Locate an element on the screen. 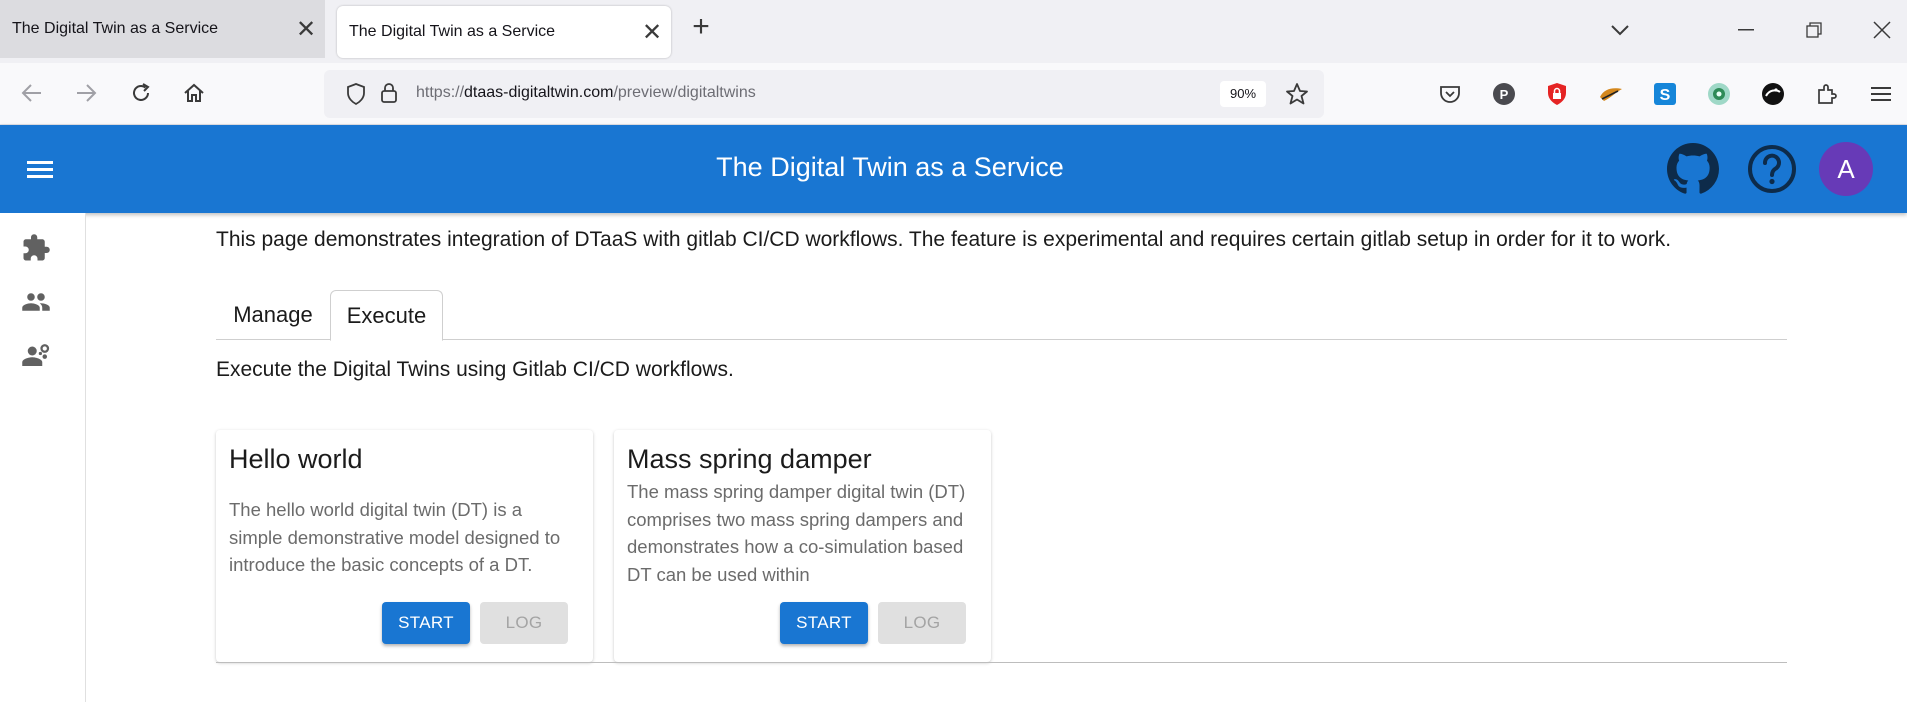 The image size is (1907, 702). people-icon is located at coordinates (36, 302).